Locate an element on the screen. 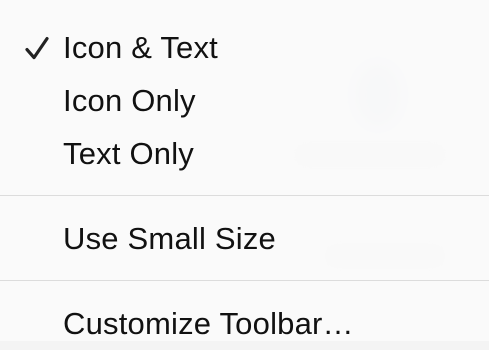 Image resolution: width=489 pixels, height=350 pixels. checkmark-icon is located at coordinates (37, 47).